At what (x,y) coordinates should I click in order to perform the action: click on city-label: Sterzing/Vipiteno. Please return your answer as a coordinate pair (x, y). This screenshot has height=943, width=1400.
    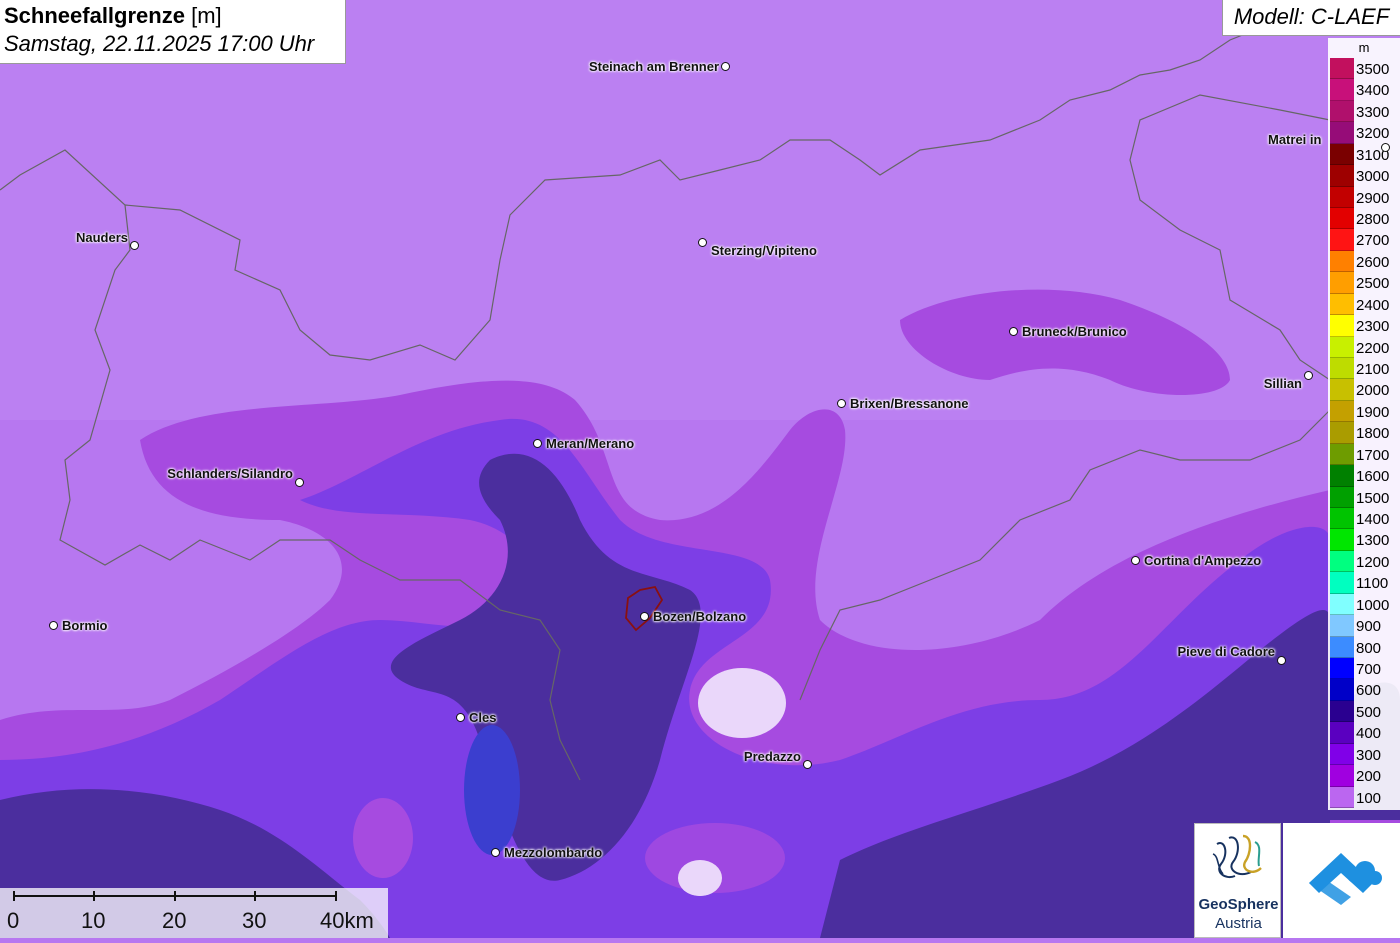
    Looking at the image, I should click on (764, 250).